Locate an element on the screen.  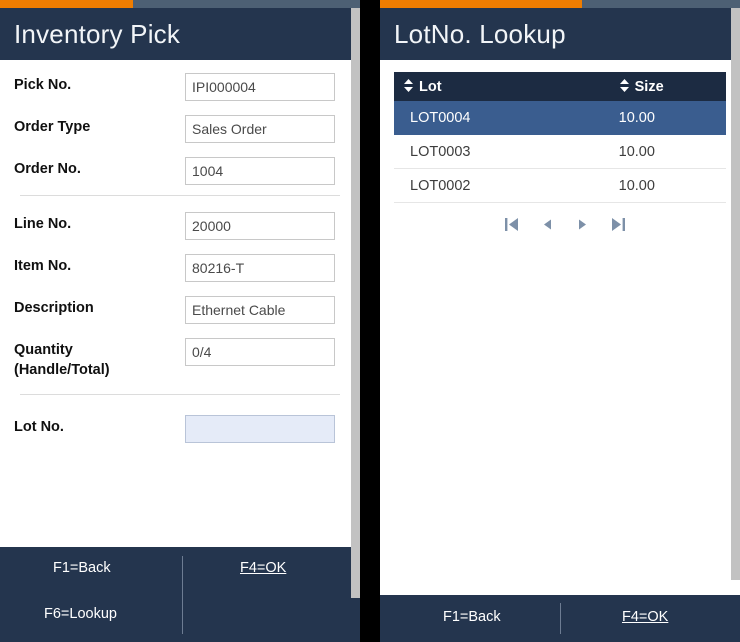
right-footer-bar: F1=Back F4=OK is located at coordinates (560, 618).